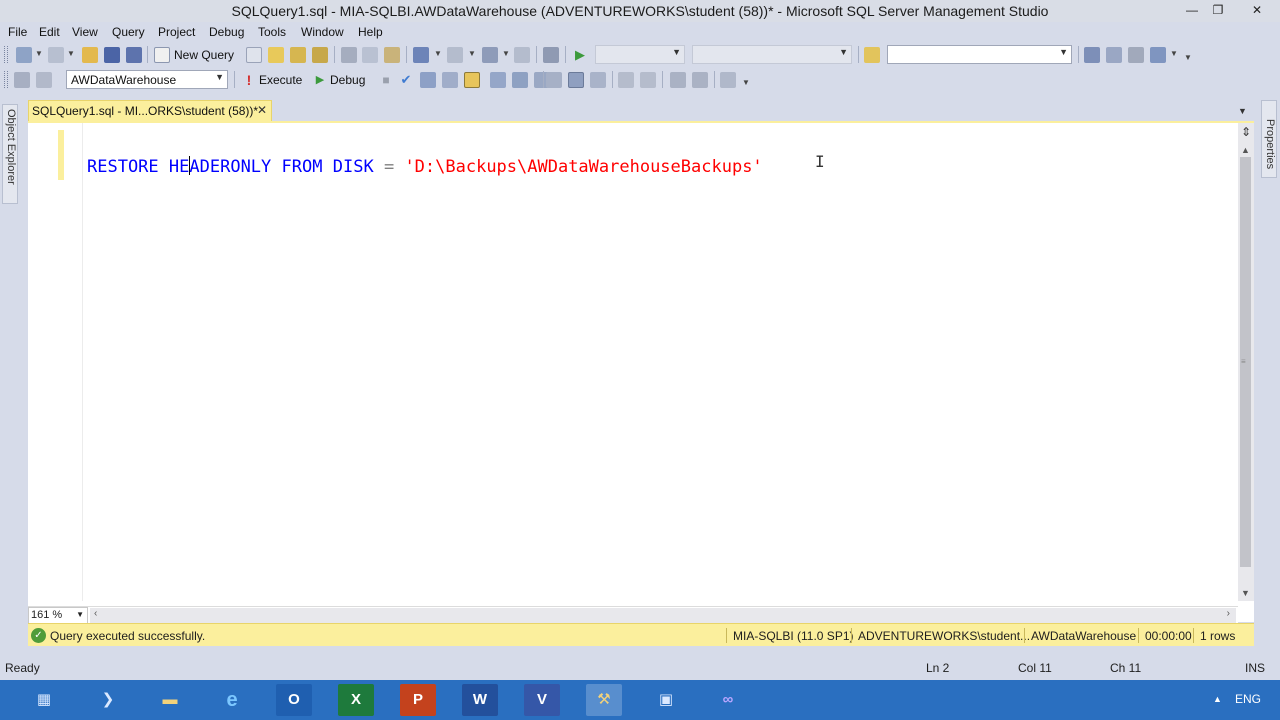 This screenshot has height=720, width=1280. What do you see at coordinates (298, 55) in the screenshot?
I see `analysis-dmx-query-icon` at bounding box center [298, 55].